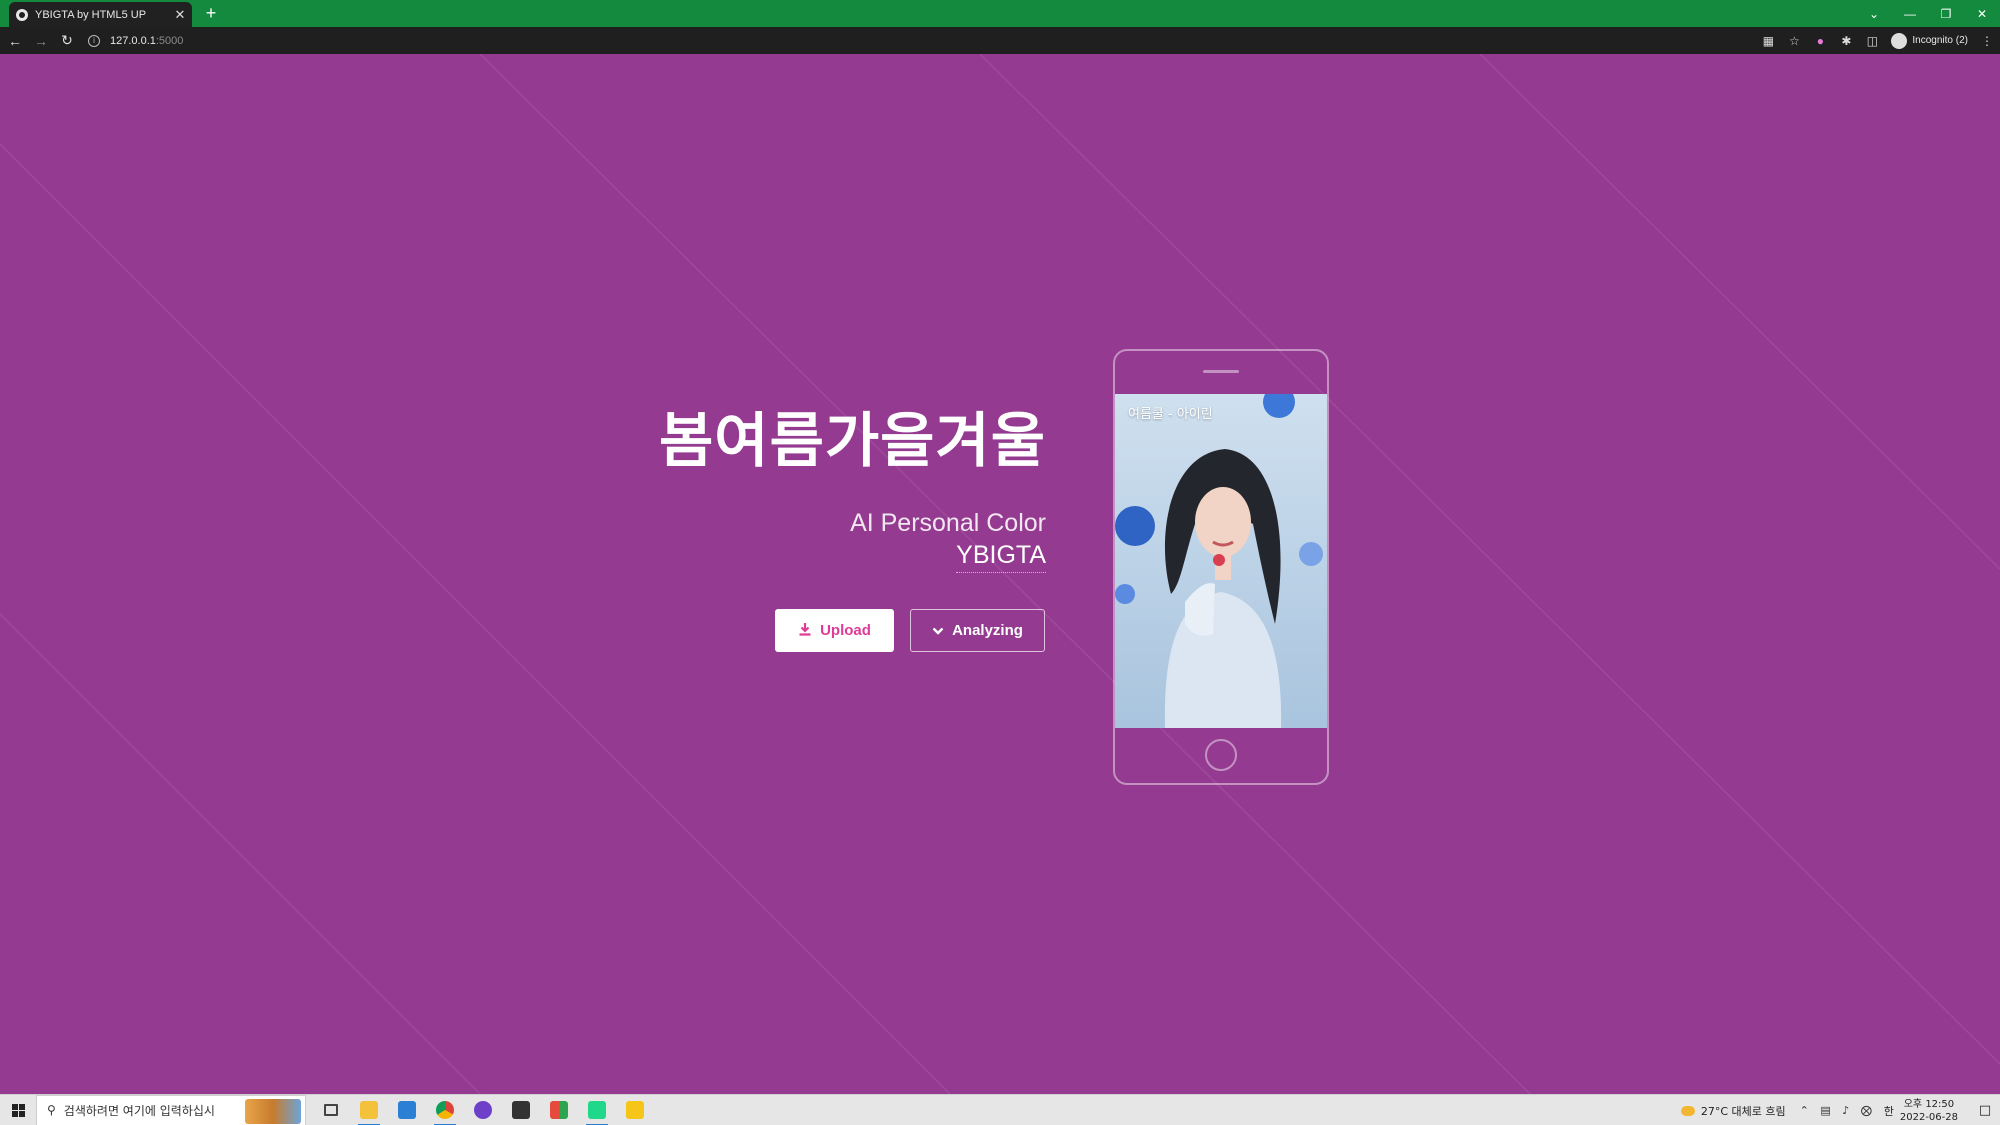 The height and width of the screenshot is (1125, 2000). I want to click on tab-title: YBIGTA by HTML5 UP, so click(91, 14).